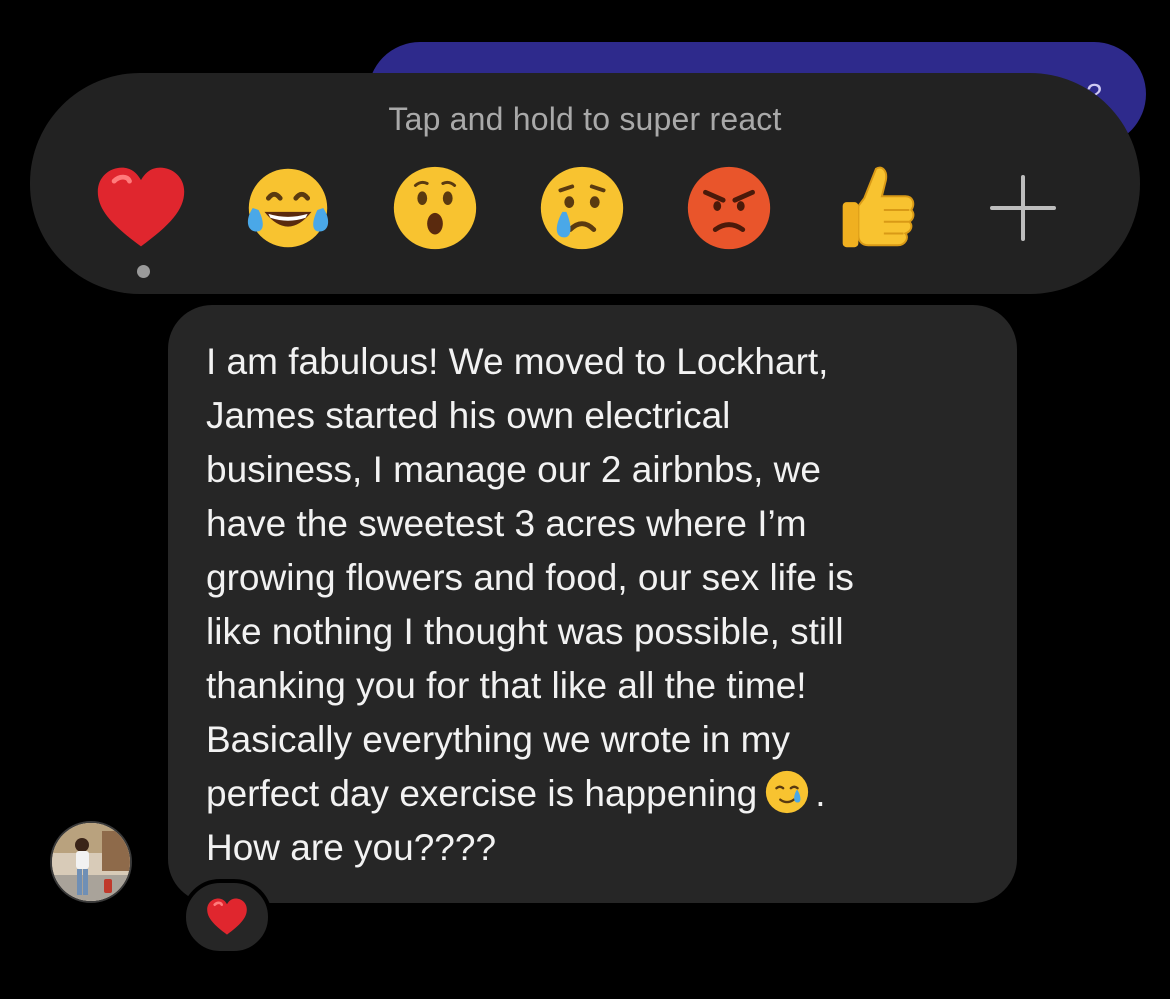 The width and height of the screenshot is (1170, 999). What do you see at coordinates (787, 792) in the screenshot?
I see `smiling-face-with-tear-icon` at bounding box center [787, 792].